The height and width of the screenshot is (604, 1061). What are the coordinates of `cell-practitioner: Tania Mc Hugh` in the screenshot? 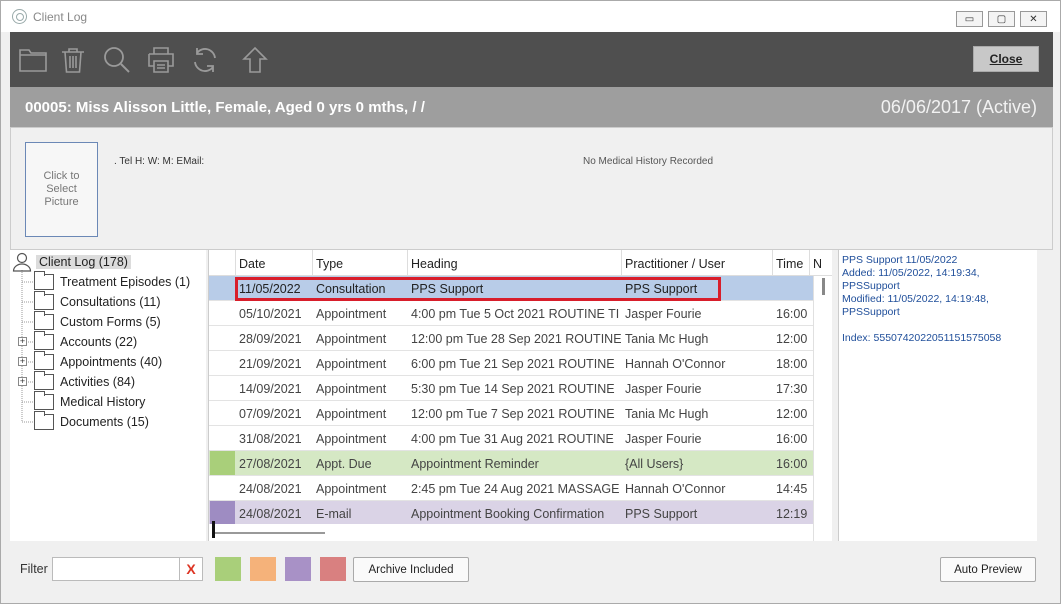 It's located at (667, 339).